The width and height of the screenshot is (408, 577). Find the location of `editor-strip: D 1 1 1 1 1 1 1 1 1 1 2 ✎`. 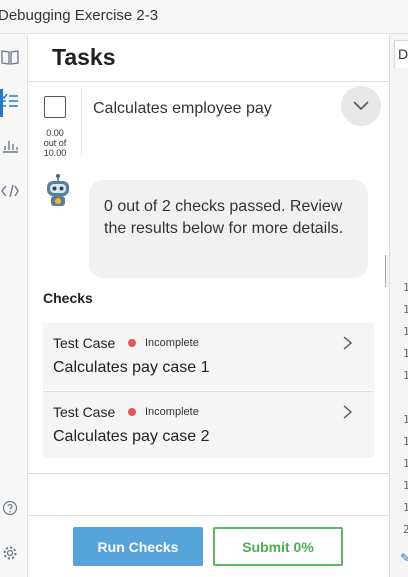

editor-strip: D 1 1 1 1 1 1 1 1 1 1 2 ✎ is located at coordinates (398, 305).